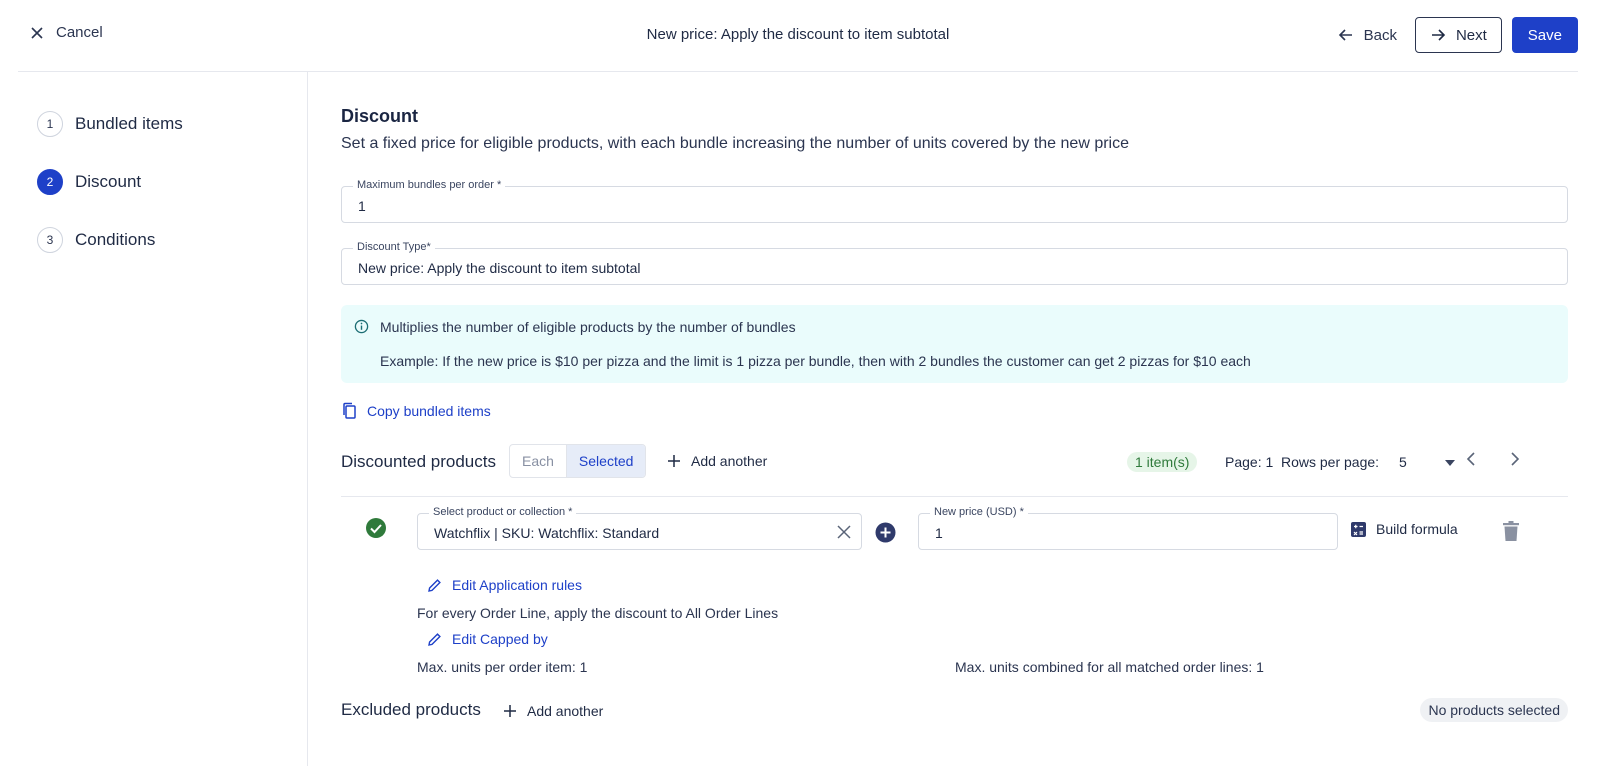 The height and width of the screenshot is (766, 1600). Describe the element at coordinates (979, 512) in the screenshot. I see `field-label: New price (USD) *` at that location.